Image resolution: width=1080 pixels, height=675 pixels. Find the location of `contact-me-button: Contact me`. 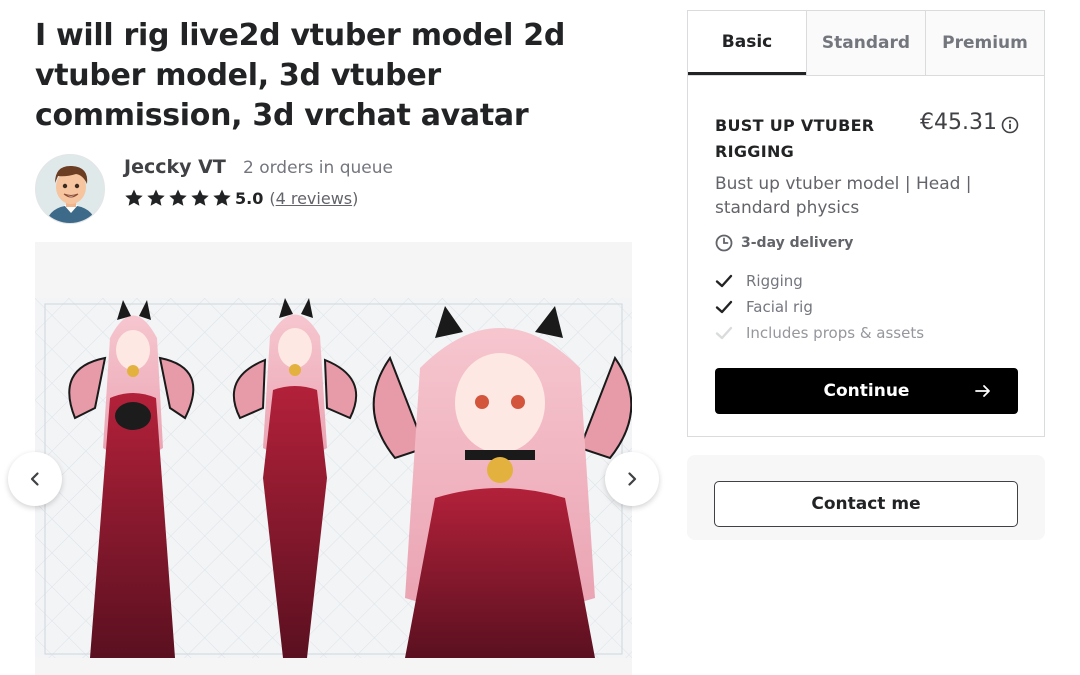

contact-me-button: Contact me is located at coordinates (866, 504).